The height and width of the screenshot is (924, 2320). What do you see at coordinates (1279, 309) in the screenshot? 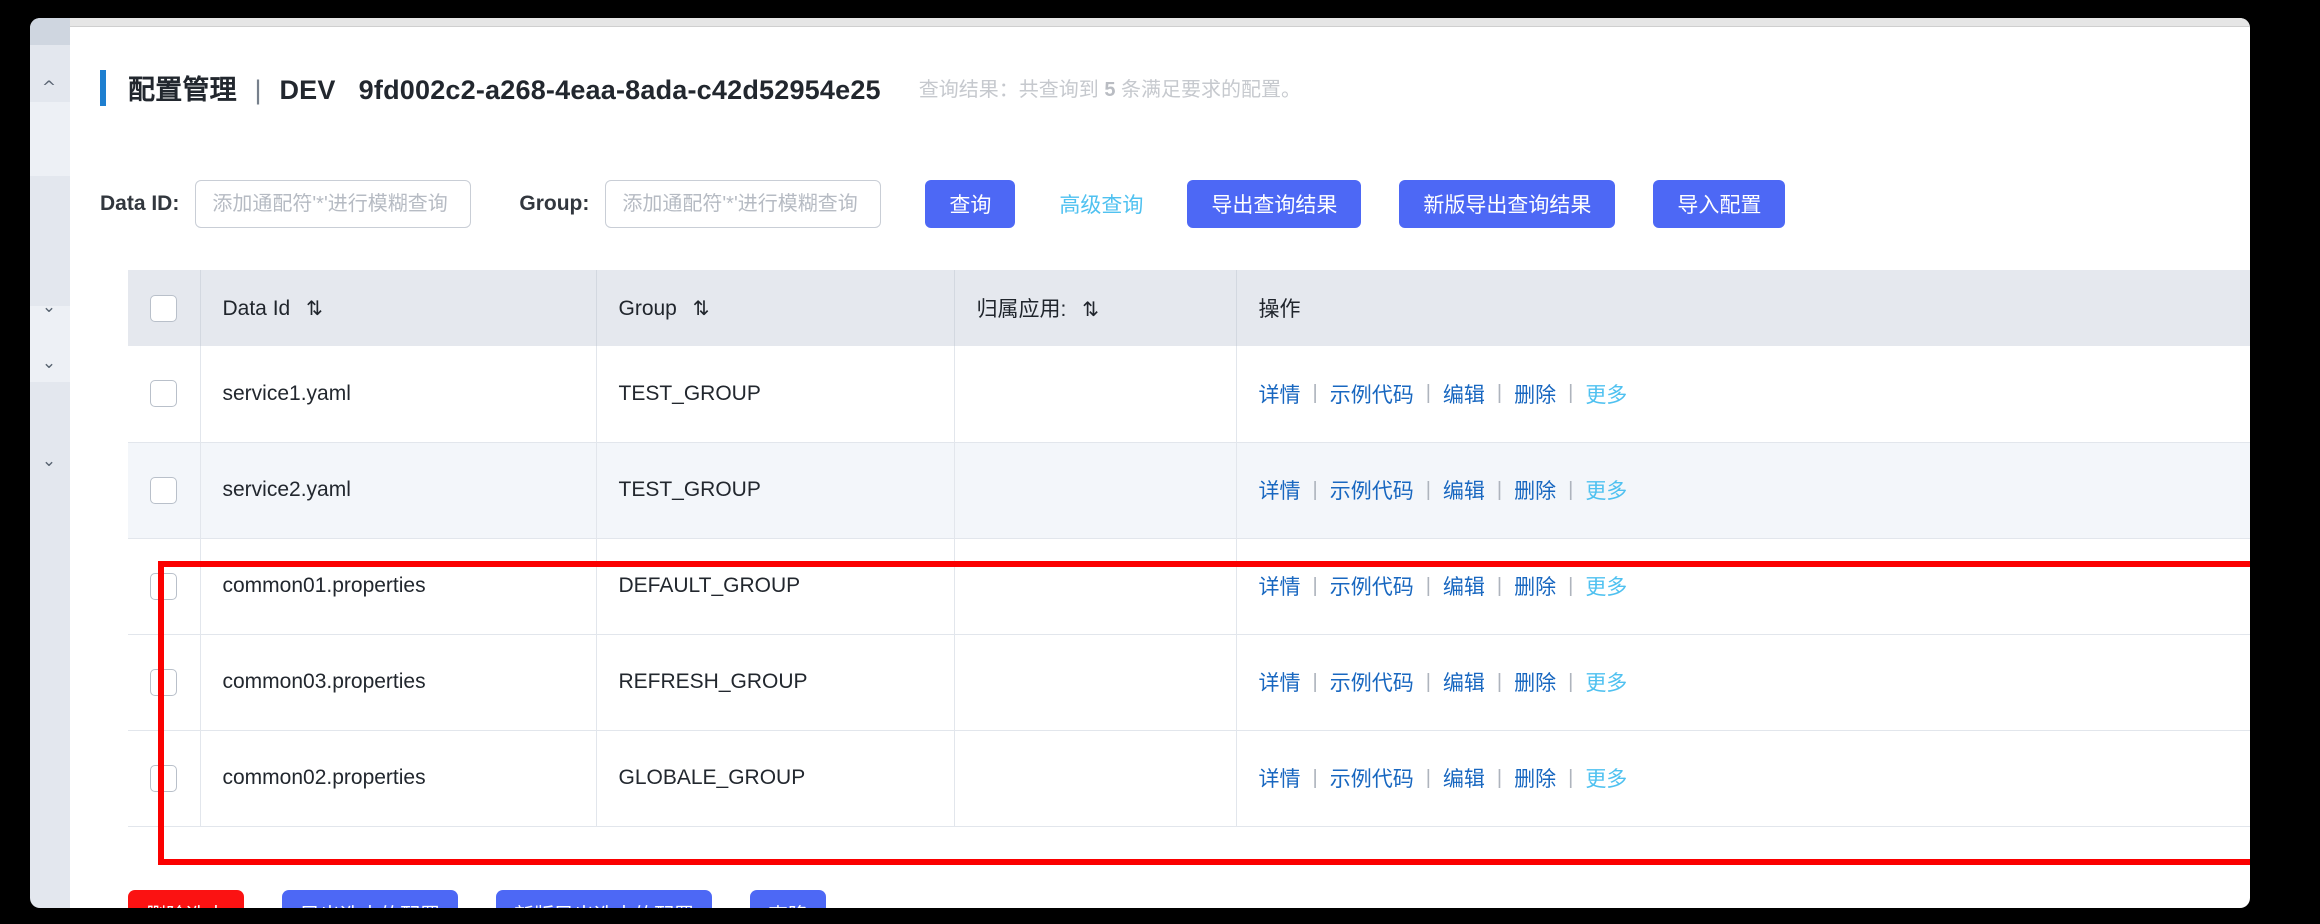
I see `column-header-operation-label: 操作` at bounding box center [1279, 309].